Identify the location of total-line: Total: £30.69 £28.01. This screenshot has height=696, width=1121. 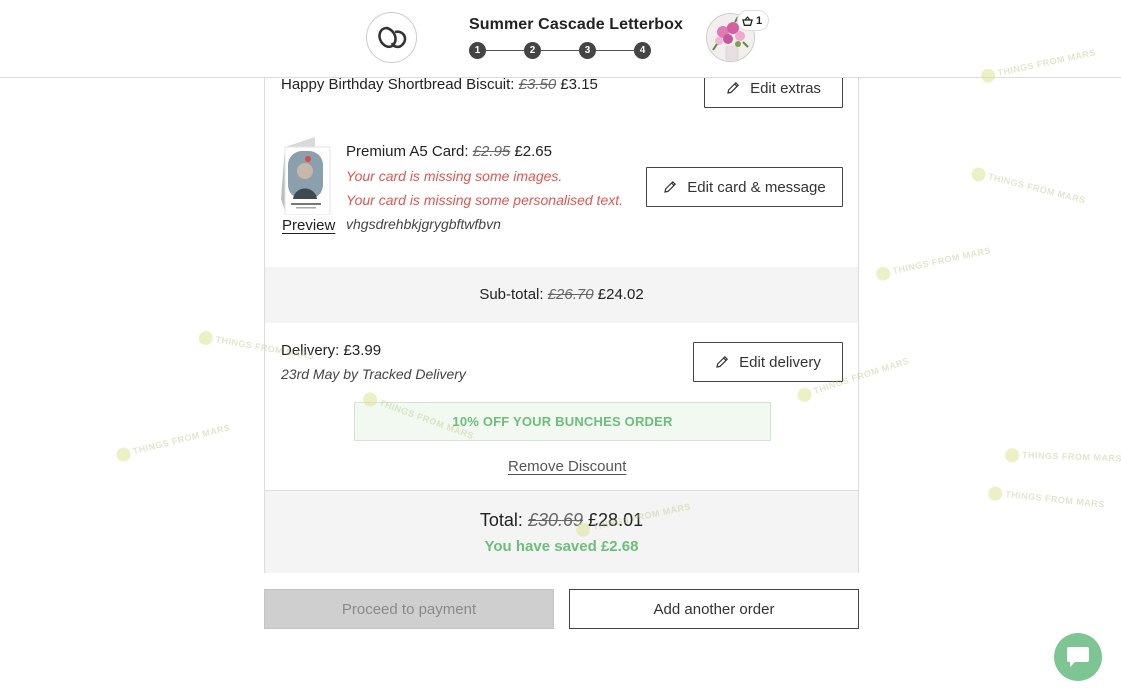
(561, 520).